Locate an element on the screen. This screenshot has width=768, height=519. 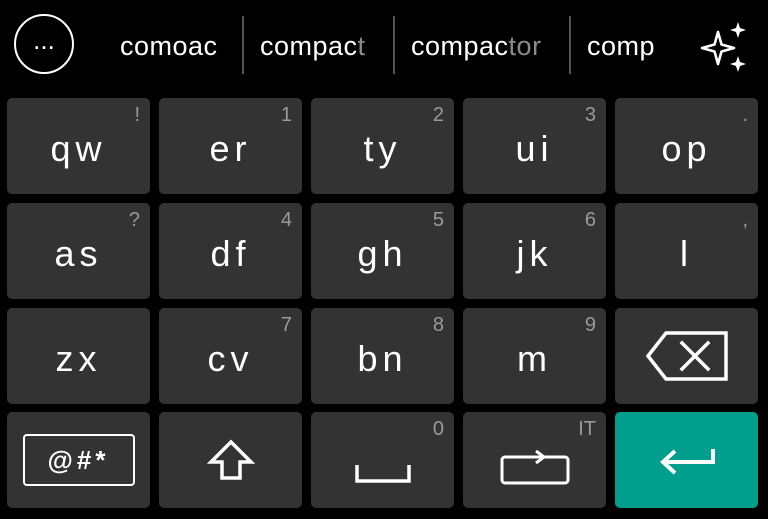
key-label: op is located at coordinates (686, 148).